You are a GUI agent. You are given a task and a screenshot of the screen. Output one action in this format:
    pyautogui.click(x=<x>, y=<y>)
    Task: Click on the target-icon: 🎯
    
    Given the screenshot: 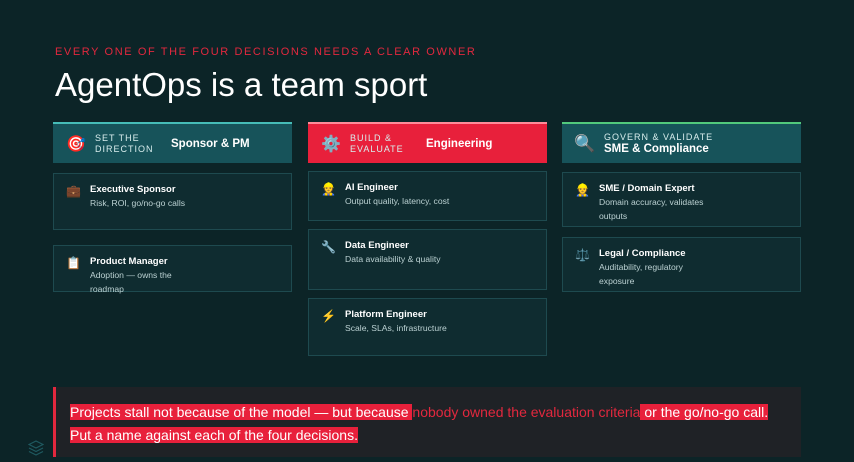 What is the action you would take?
    pyautogui.click(x=76, y=144)
    